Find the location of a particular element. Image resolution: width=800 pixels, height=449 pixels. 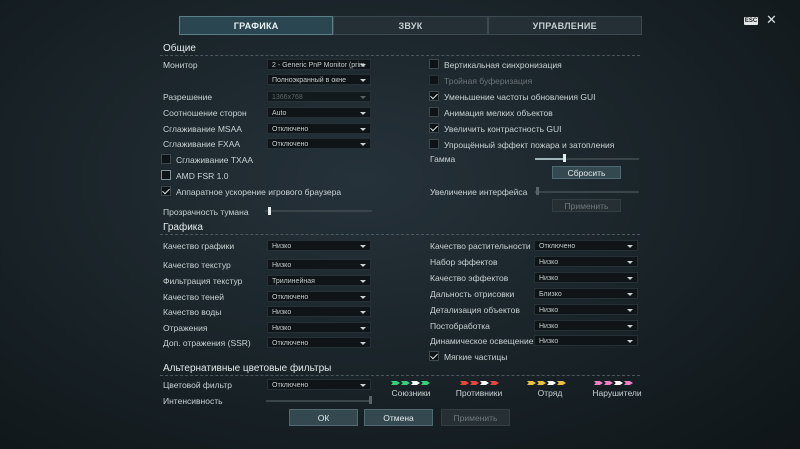

txaa-label: Сглаживание TXAA is located at coordinates (215, 160).